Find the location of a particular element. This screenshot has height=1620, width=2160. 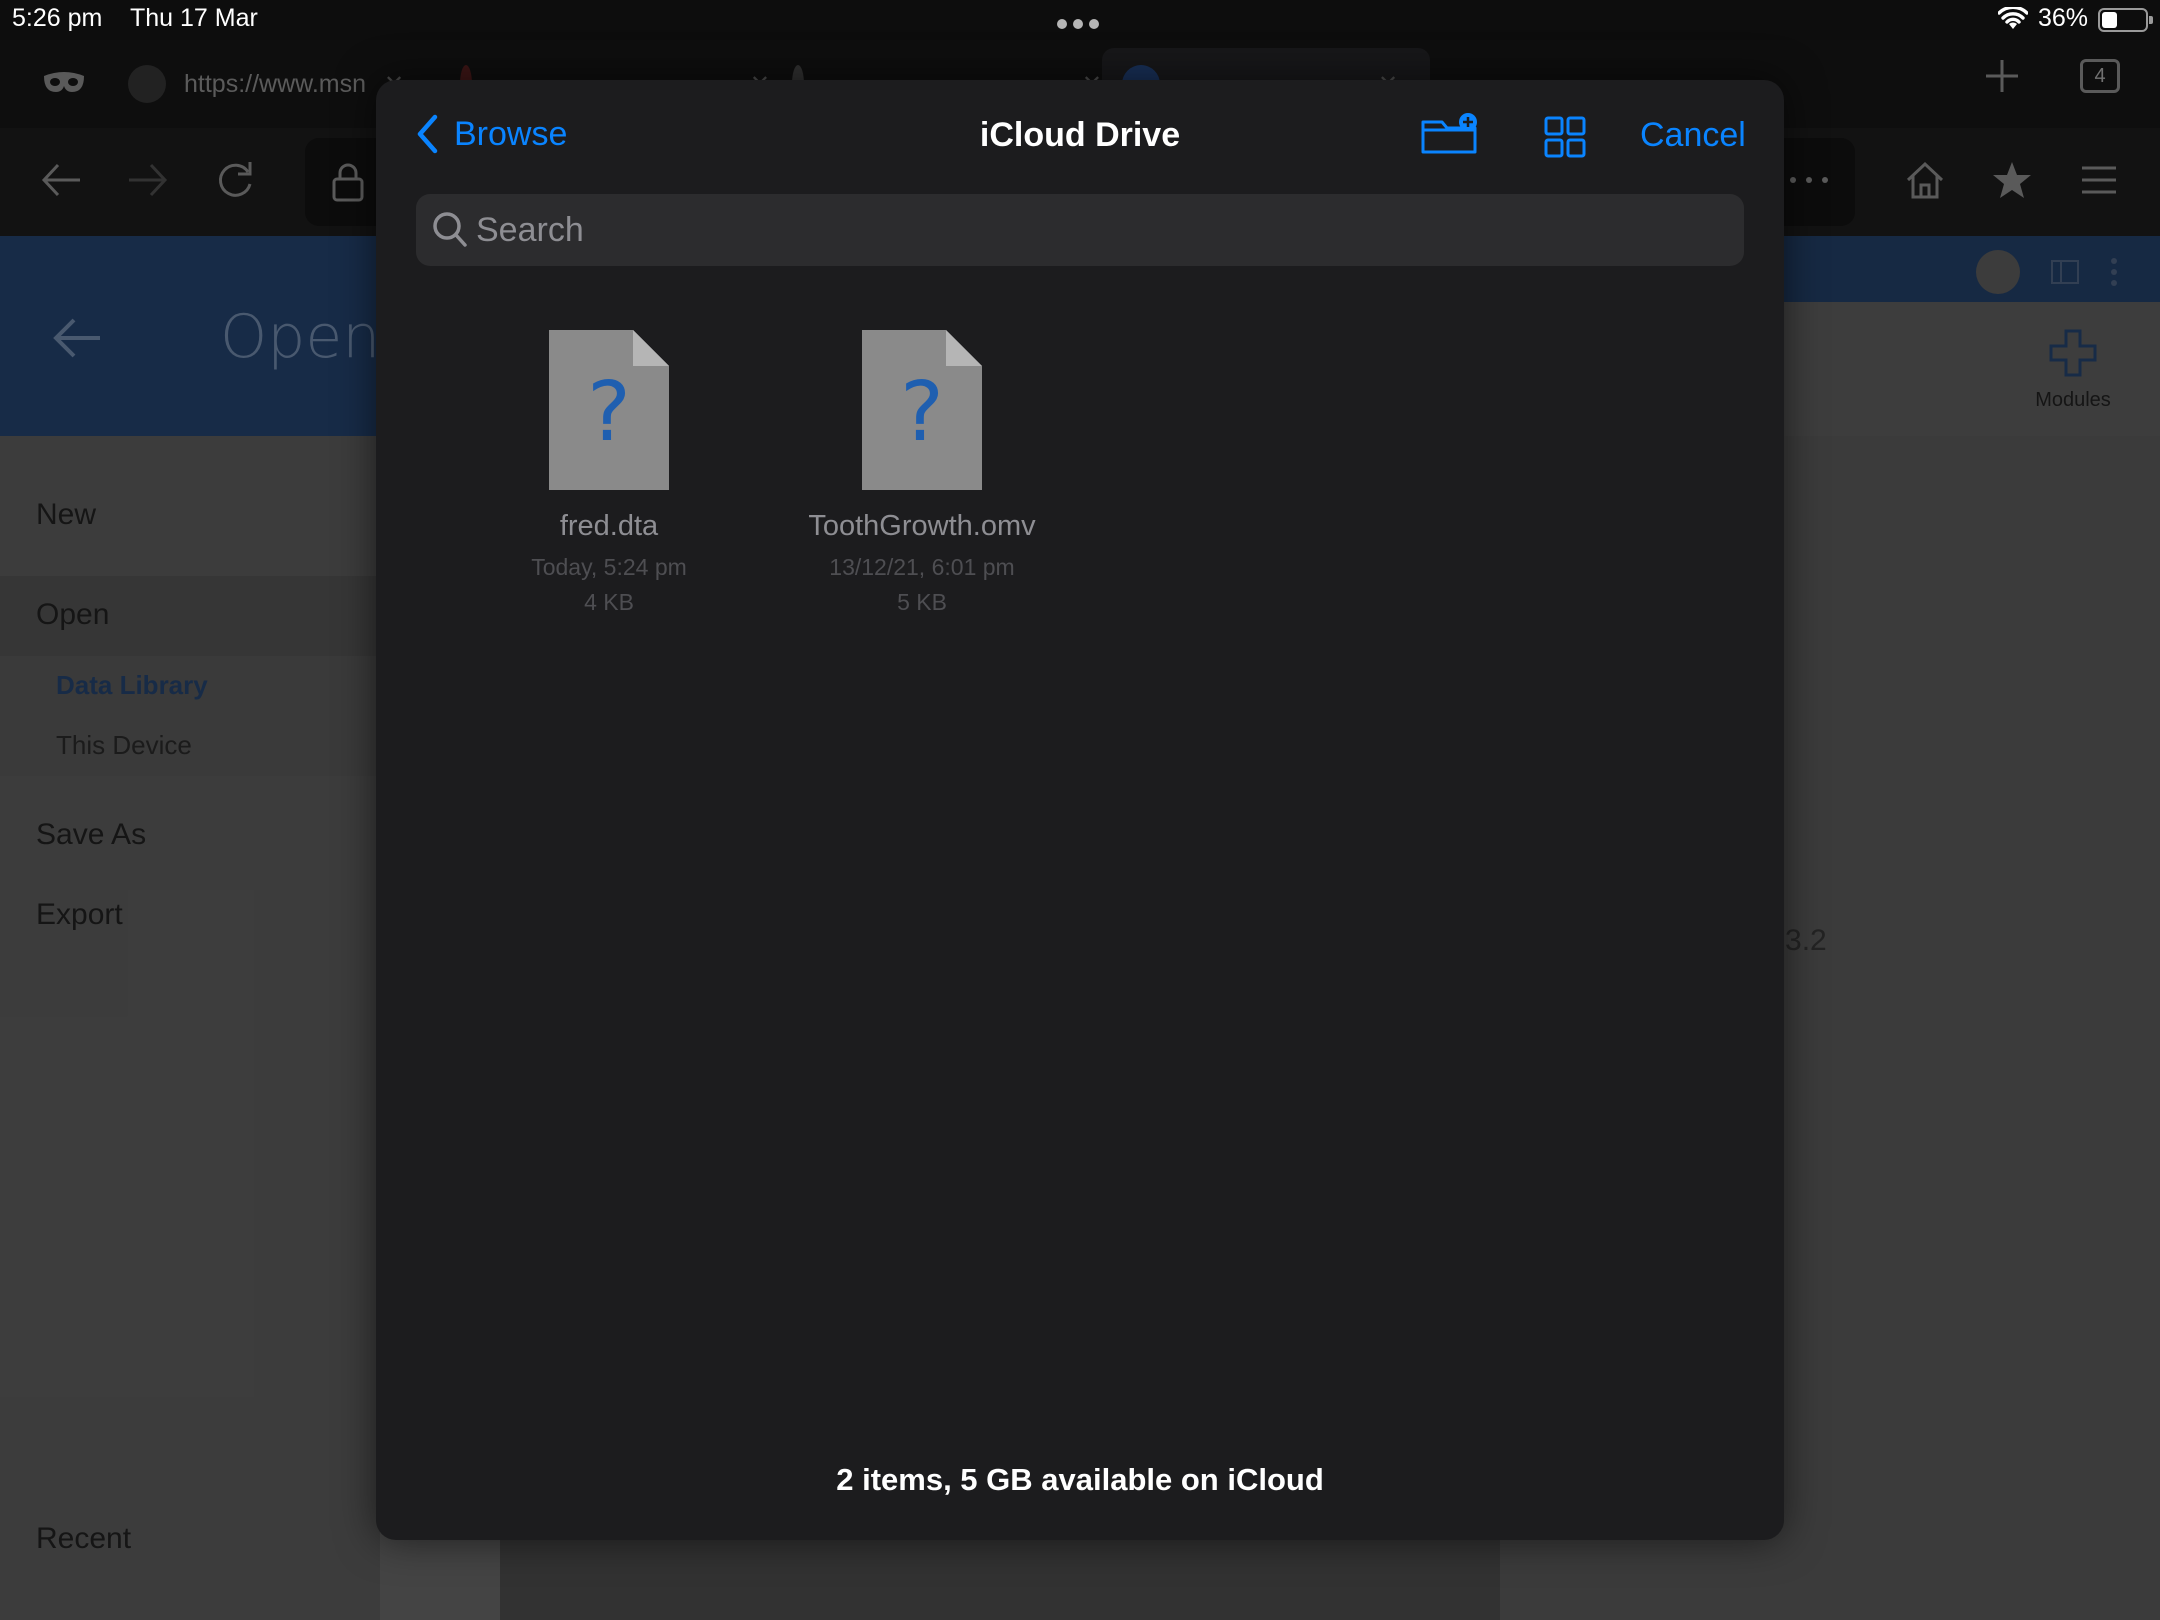

file-name: fred.dta is located at coordinates (609, 526).